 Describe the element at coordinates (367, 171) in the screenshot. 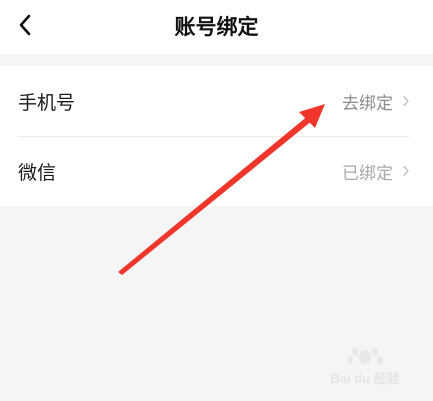

I see `row-status-wechat: 已绑定` at that location.